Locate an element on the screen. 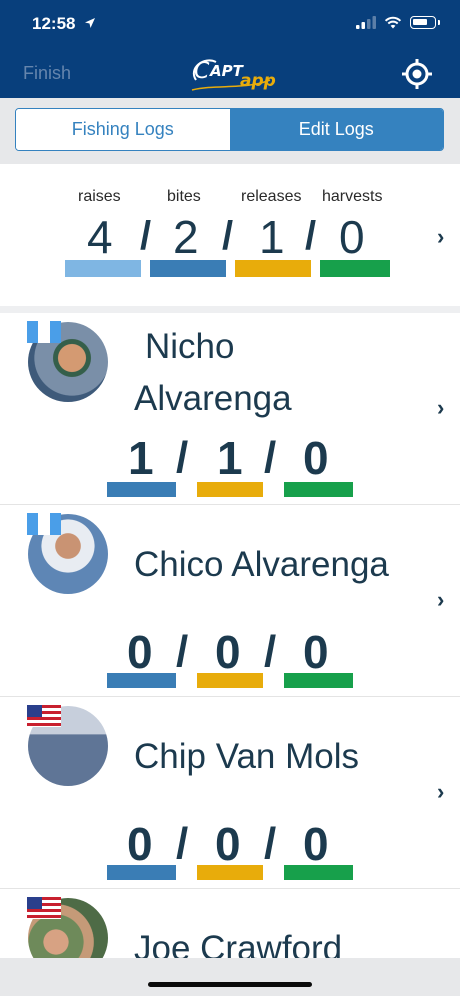 This screenshot has width=460, height=996. home-indicator is located at coordinates (230, 984).